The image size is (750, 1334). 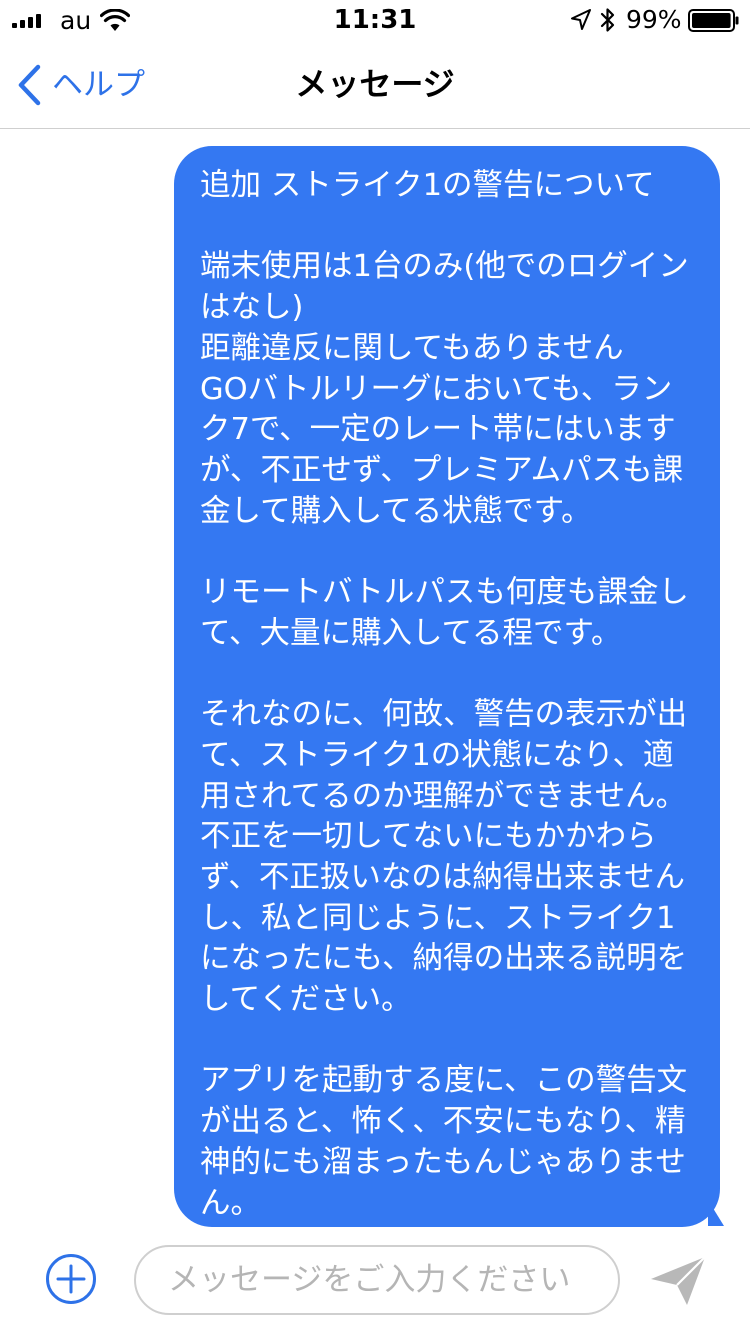 What do you see at coordinates (607, 20) in the screenshot?
I see `bluetooth-icon` at bounding box center [607, 20].